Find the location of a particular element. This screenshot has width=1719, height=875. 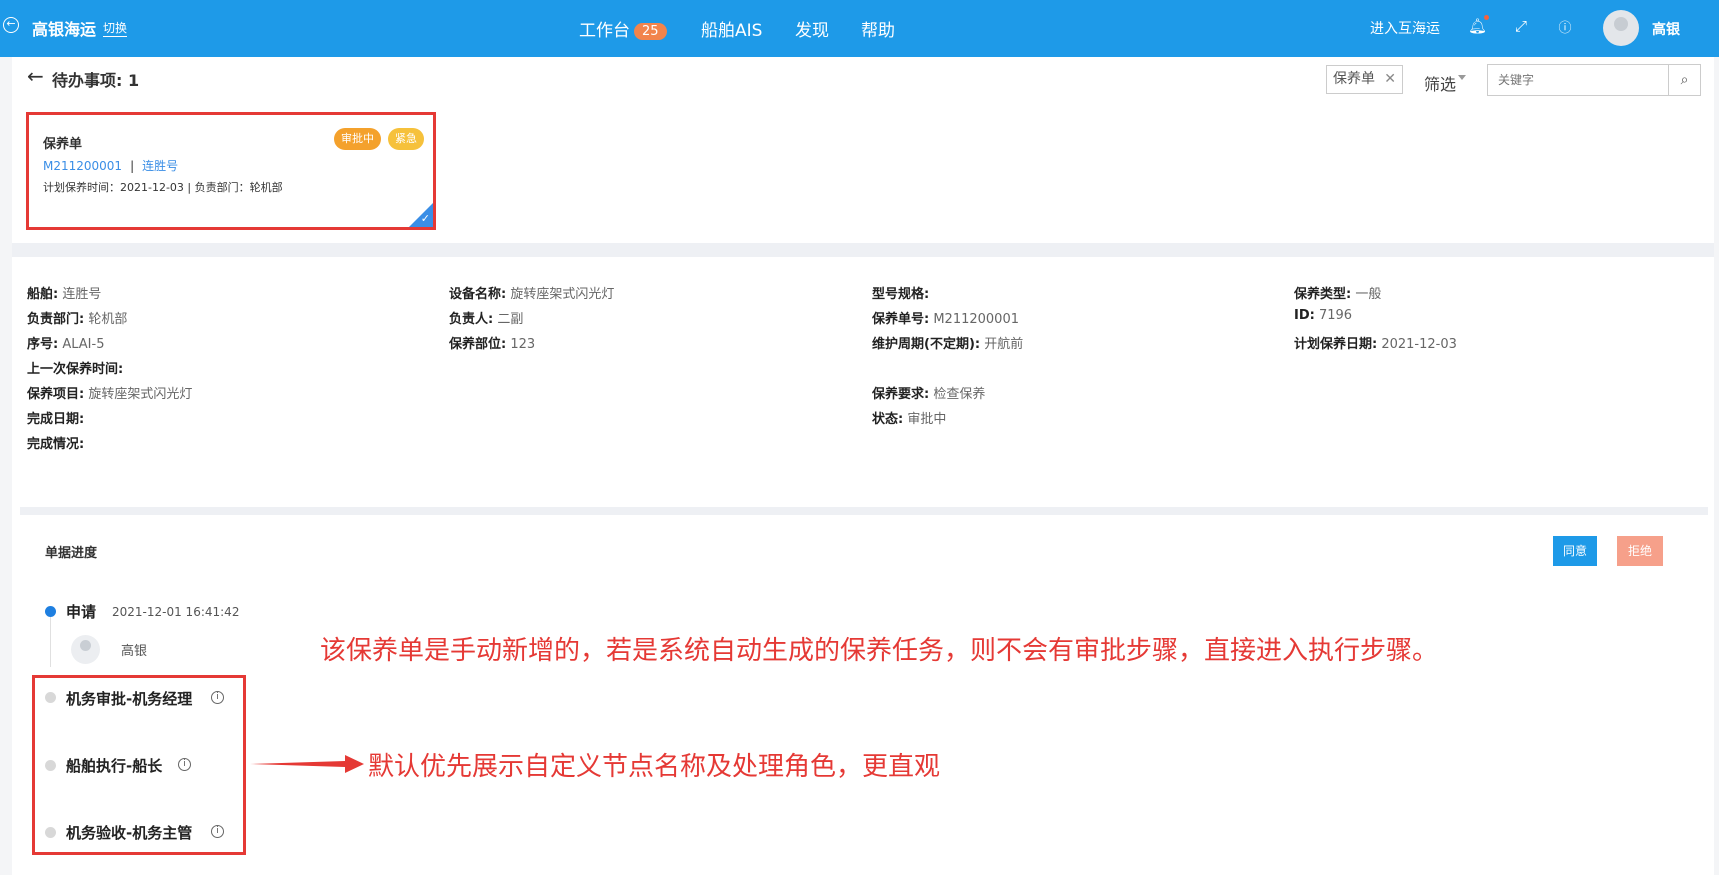

enter-huhaiyun-link: 进入互海运 is located at coordinates (1405, 28).